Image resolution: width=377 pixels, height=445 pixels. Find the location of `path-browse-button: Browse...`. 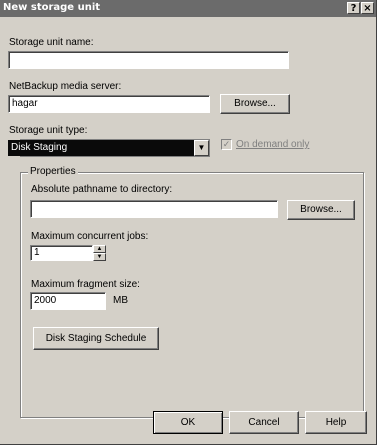

path-browse-button: Browse... is located at coordinates (321, 210).